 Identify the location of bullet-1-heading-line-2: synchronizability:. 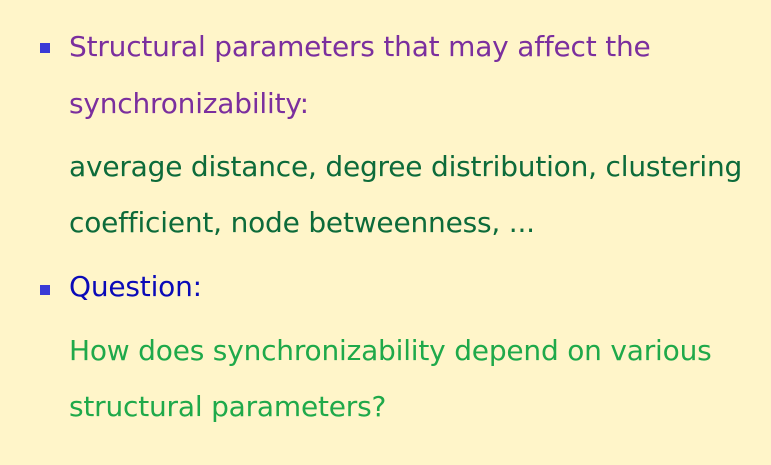
(189, 103).